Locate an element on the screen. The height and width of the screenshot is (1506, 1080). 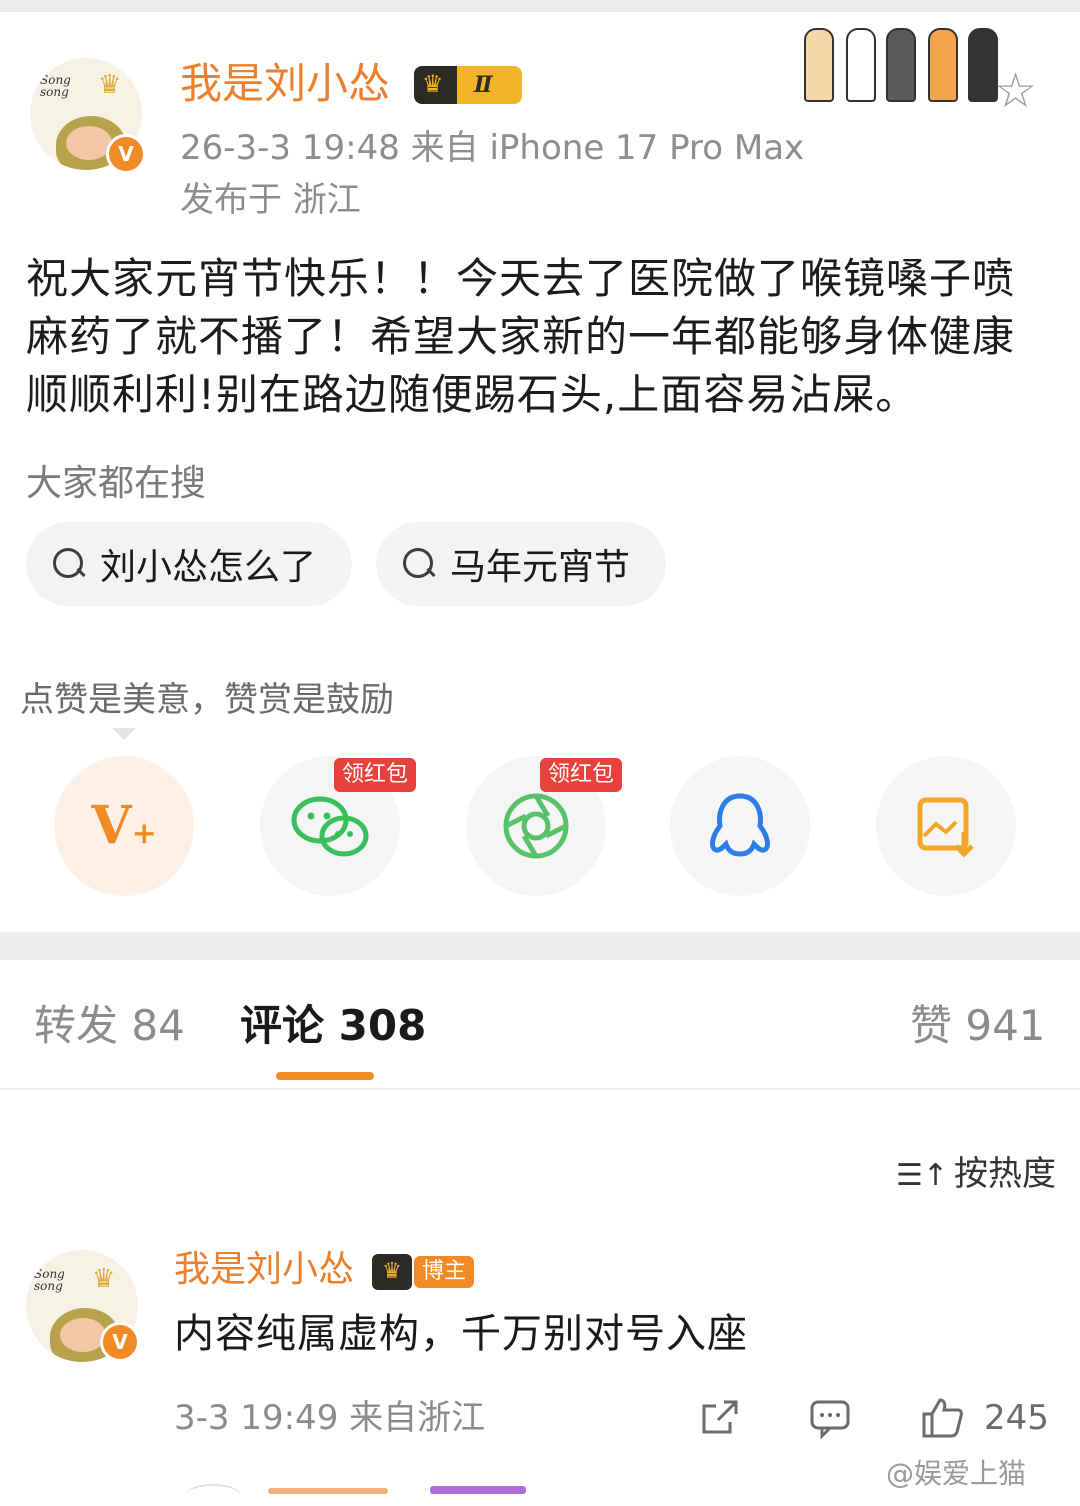
comment-text: 内容纯属虚构，千万别对号入座 is located at coordinates (461, 1334).